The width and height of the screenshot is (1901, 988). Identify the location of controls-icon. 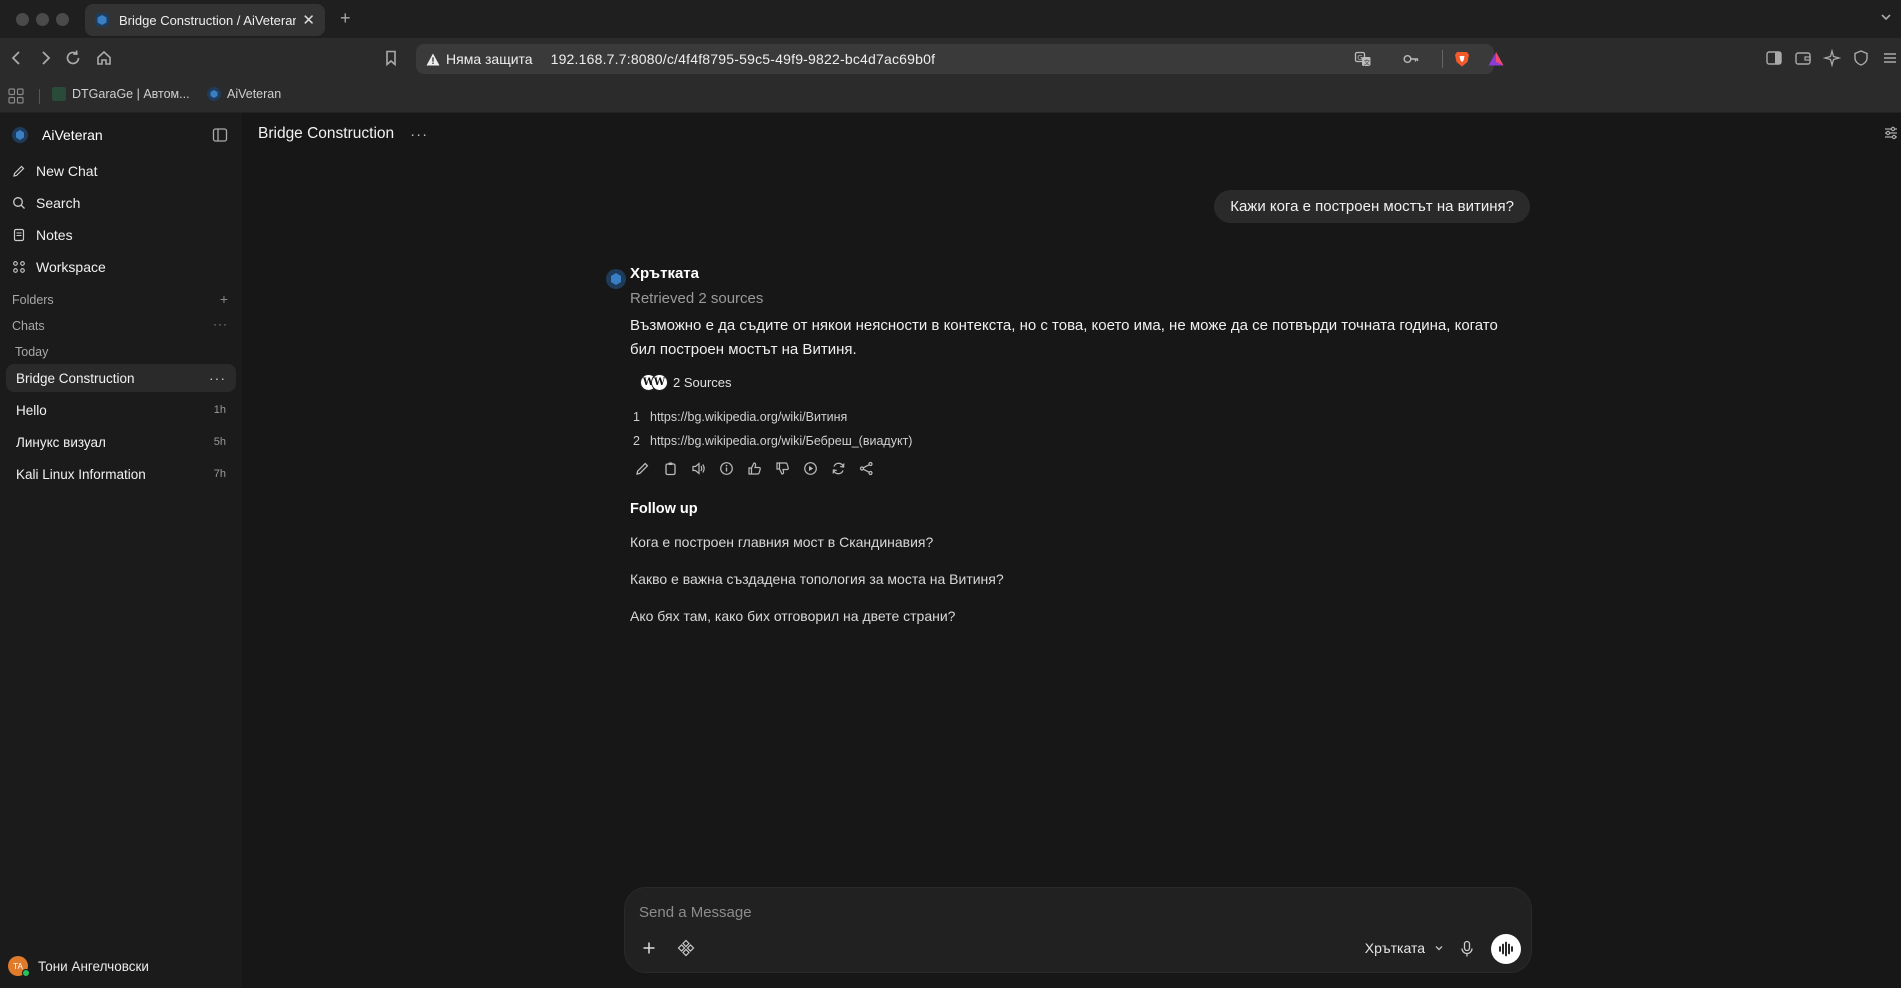
(1891, 133).